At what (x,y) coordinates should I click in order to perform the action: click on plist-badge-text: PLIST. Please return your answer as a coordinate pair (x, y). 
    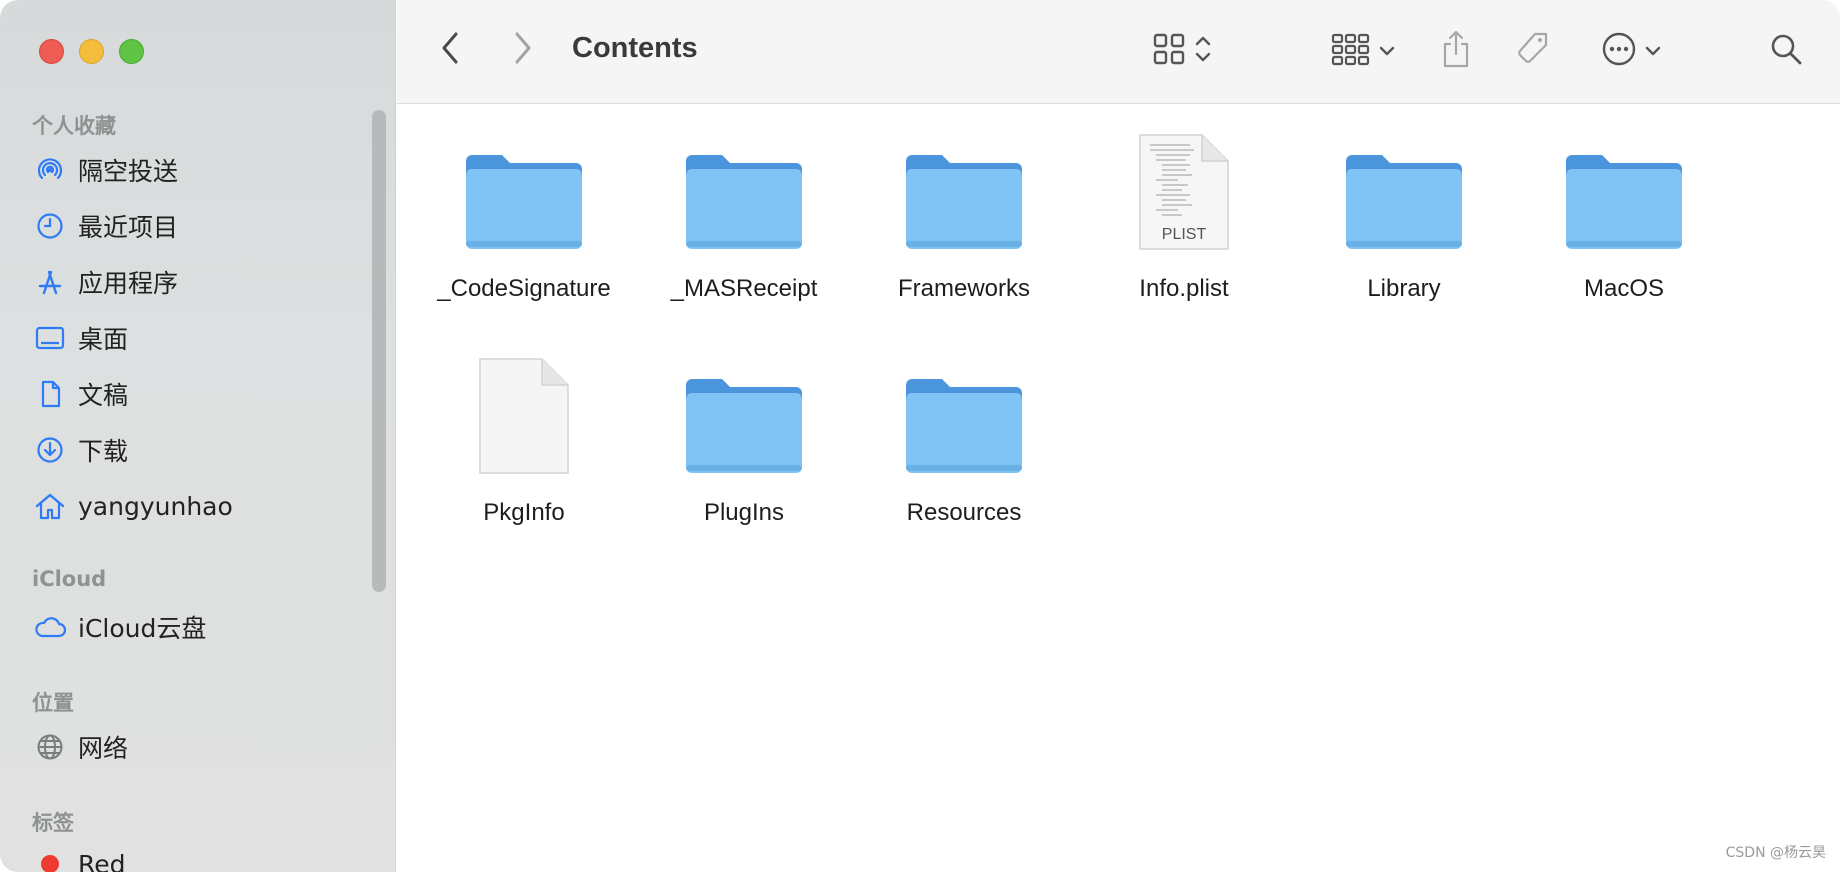
    Looking at the image, I should click on (1184, 234).